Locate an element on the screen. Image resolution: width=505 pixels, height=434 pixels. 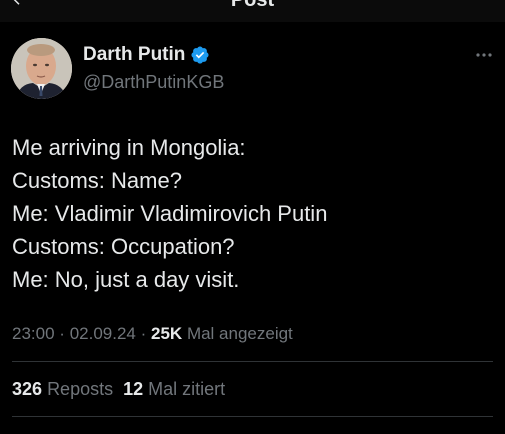
tweet-meta: 23:00 · 02.09.24 · 25K Mal angezeigt is located at coordinates (152, 334).